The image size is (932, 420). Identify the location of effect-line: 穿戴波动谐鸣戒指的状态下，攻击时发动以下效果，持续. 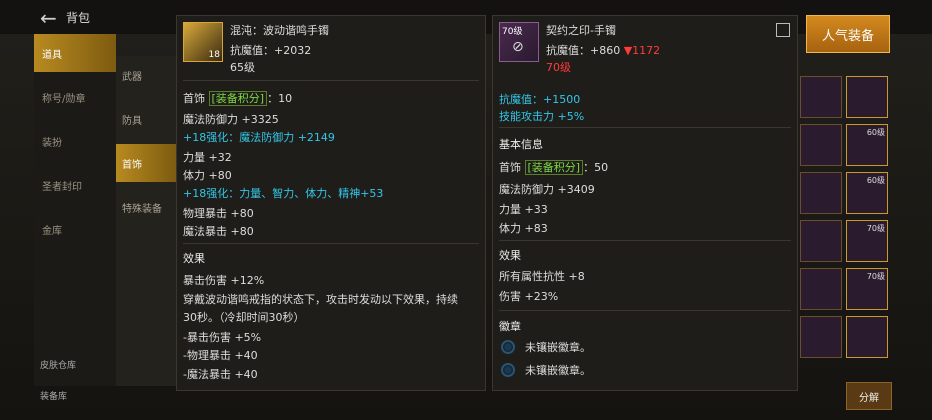
(320, 299).